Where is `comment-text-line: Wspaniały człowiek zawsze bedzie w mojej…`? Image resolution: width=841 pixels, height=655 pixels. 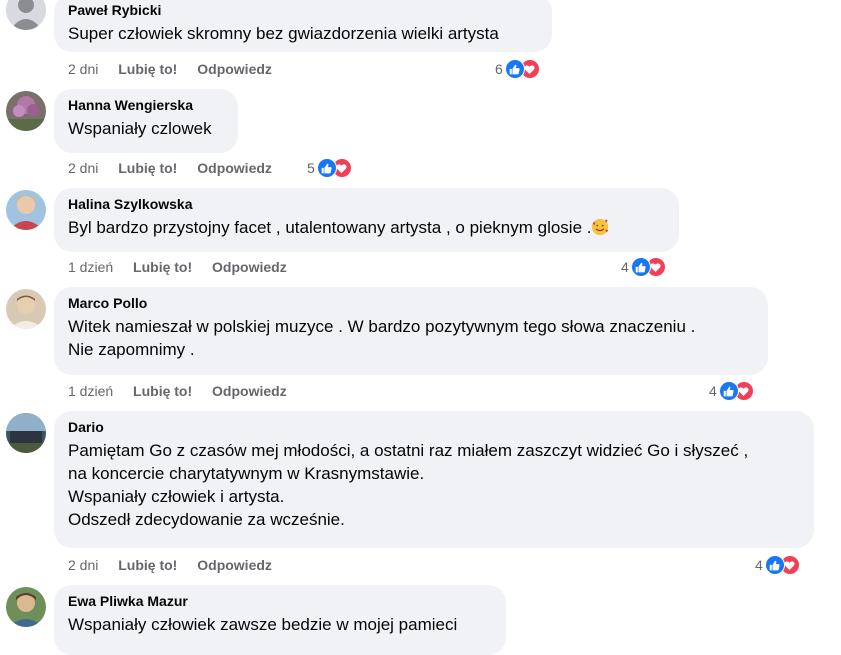 comment-text-line: Wspaniały człowiek zawsze bedzie w mojej… is located at coordinates (263, 624).